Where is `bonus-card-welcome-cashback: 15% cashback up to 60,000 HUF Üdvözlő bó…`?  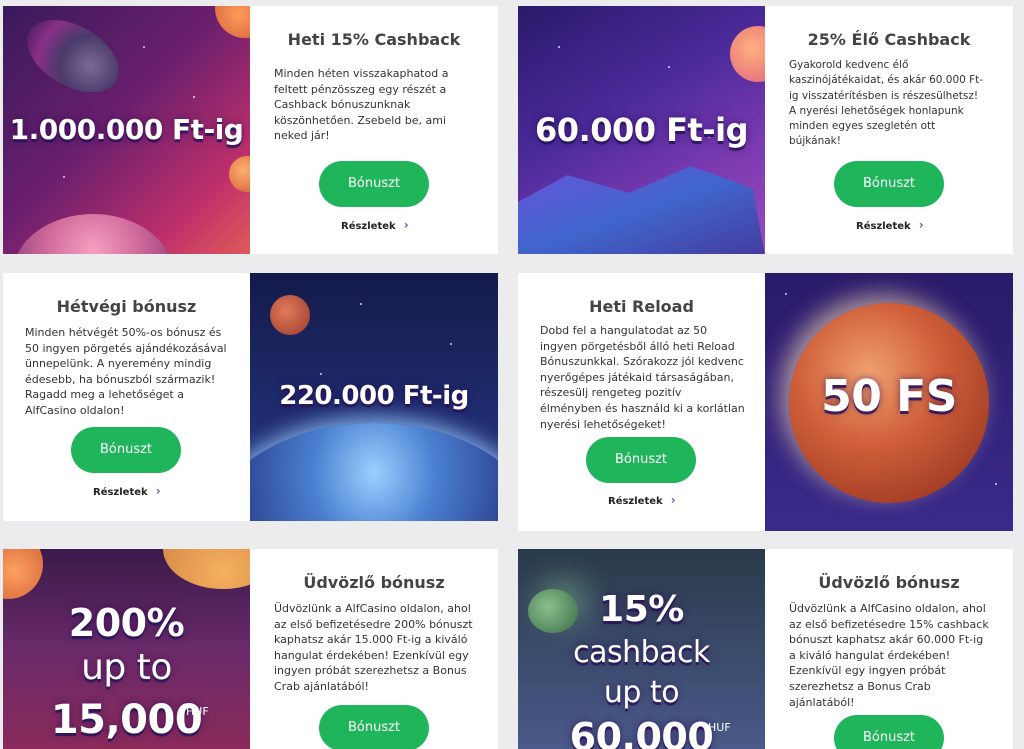 bonus-card-welcome-cashback: 15% cashback up to 60,000 HUF Üdvözlő bó… is located at coordinates (765, 649).